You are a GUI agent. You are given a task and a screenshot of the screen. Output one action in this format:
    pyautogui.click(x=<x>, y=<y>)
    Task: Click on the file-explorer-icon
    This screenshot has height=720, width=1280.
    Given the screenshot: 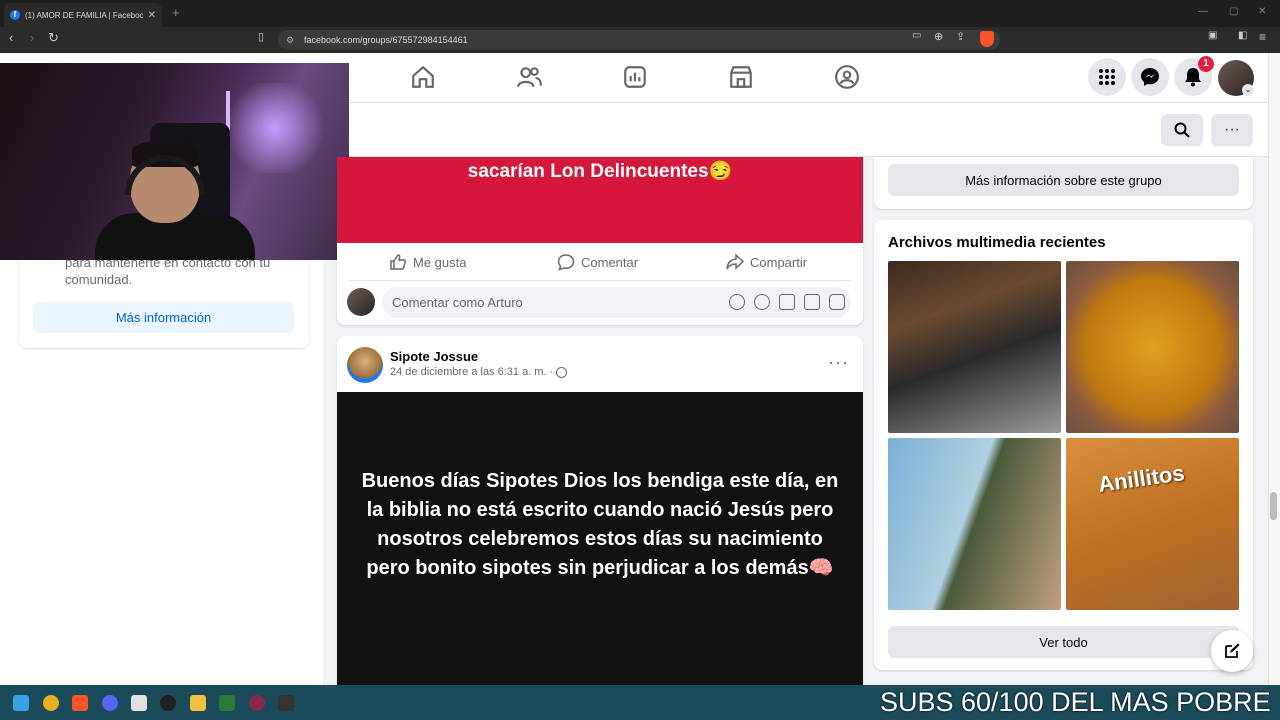 What is the action you would take?
    pyautogui.click(x=198, y=703)
    